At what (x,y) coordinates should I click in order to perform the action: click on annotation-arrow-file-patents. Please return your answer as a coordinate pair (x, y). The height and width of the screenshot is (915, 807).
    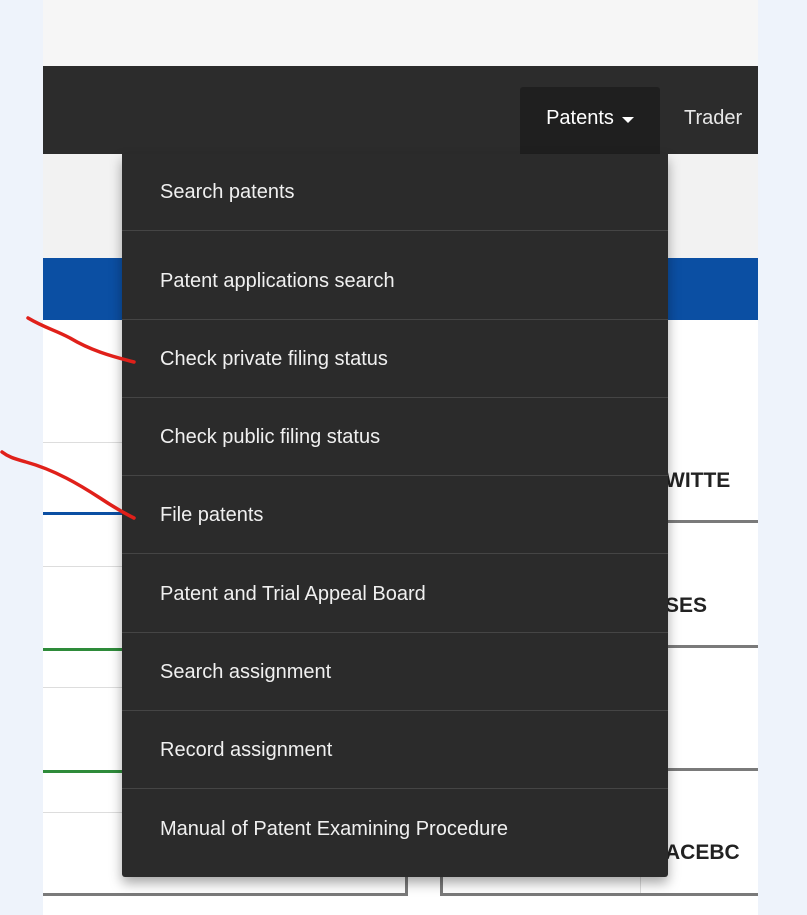
    Looking at the image, I should click on (68, 485).